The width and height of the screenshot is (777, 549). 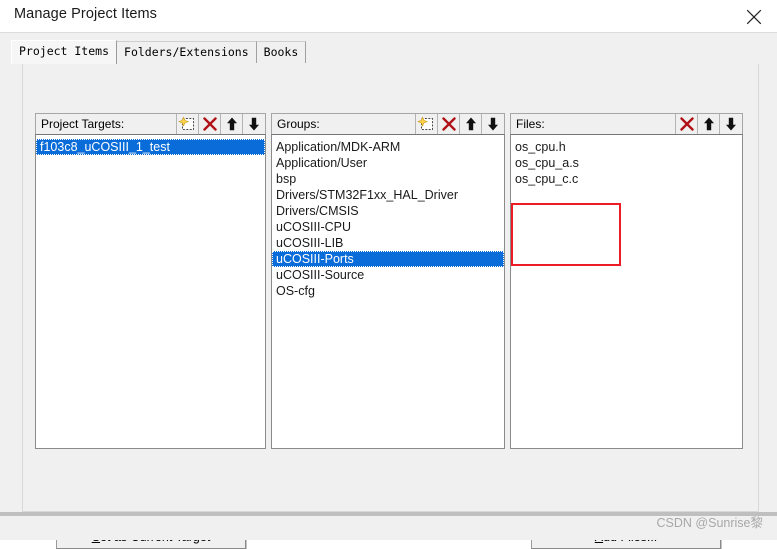 I want to click on move-up-button-targets, so click(x=231, y=124).